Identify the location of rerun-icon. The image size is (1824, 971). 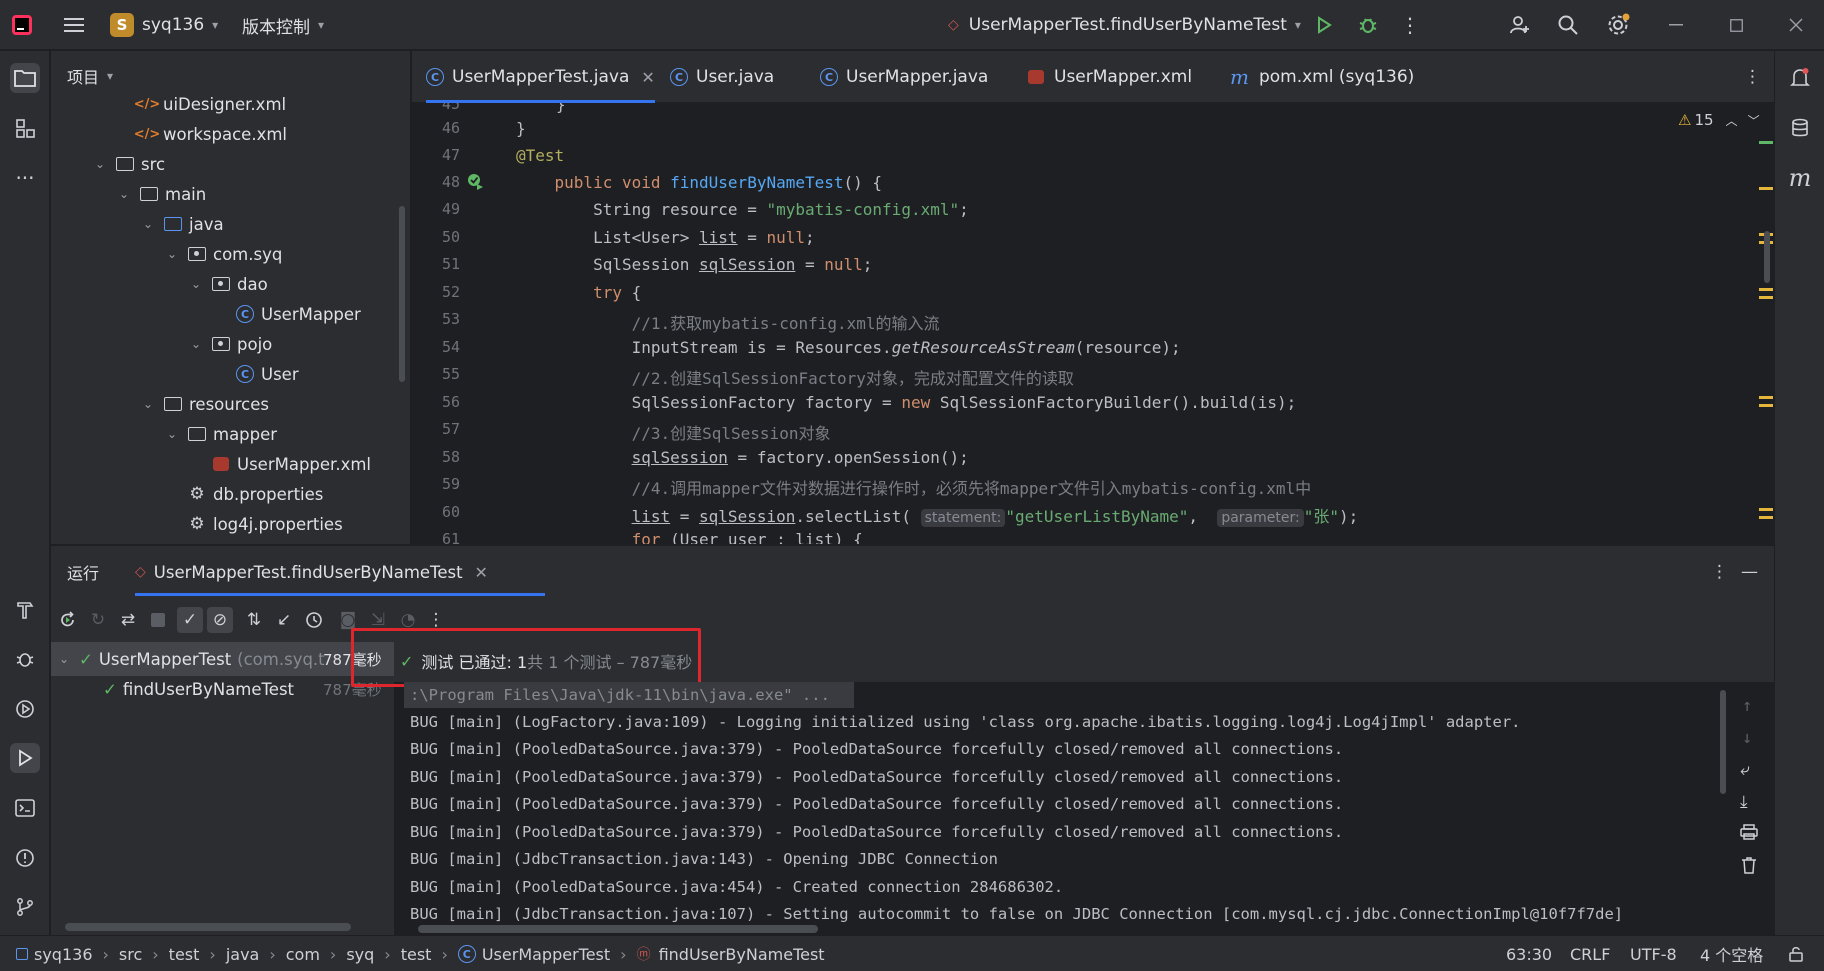
(68, 620).